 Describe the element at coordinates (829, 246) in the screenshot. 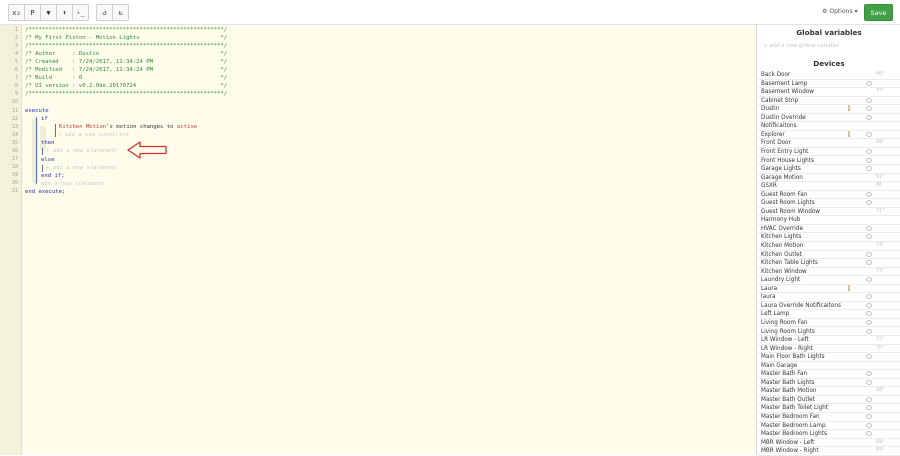

I see `device-row: Kitchen Motion 74°` at that location.